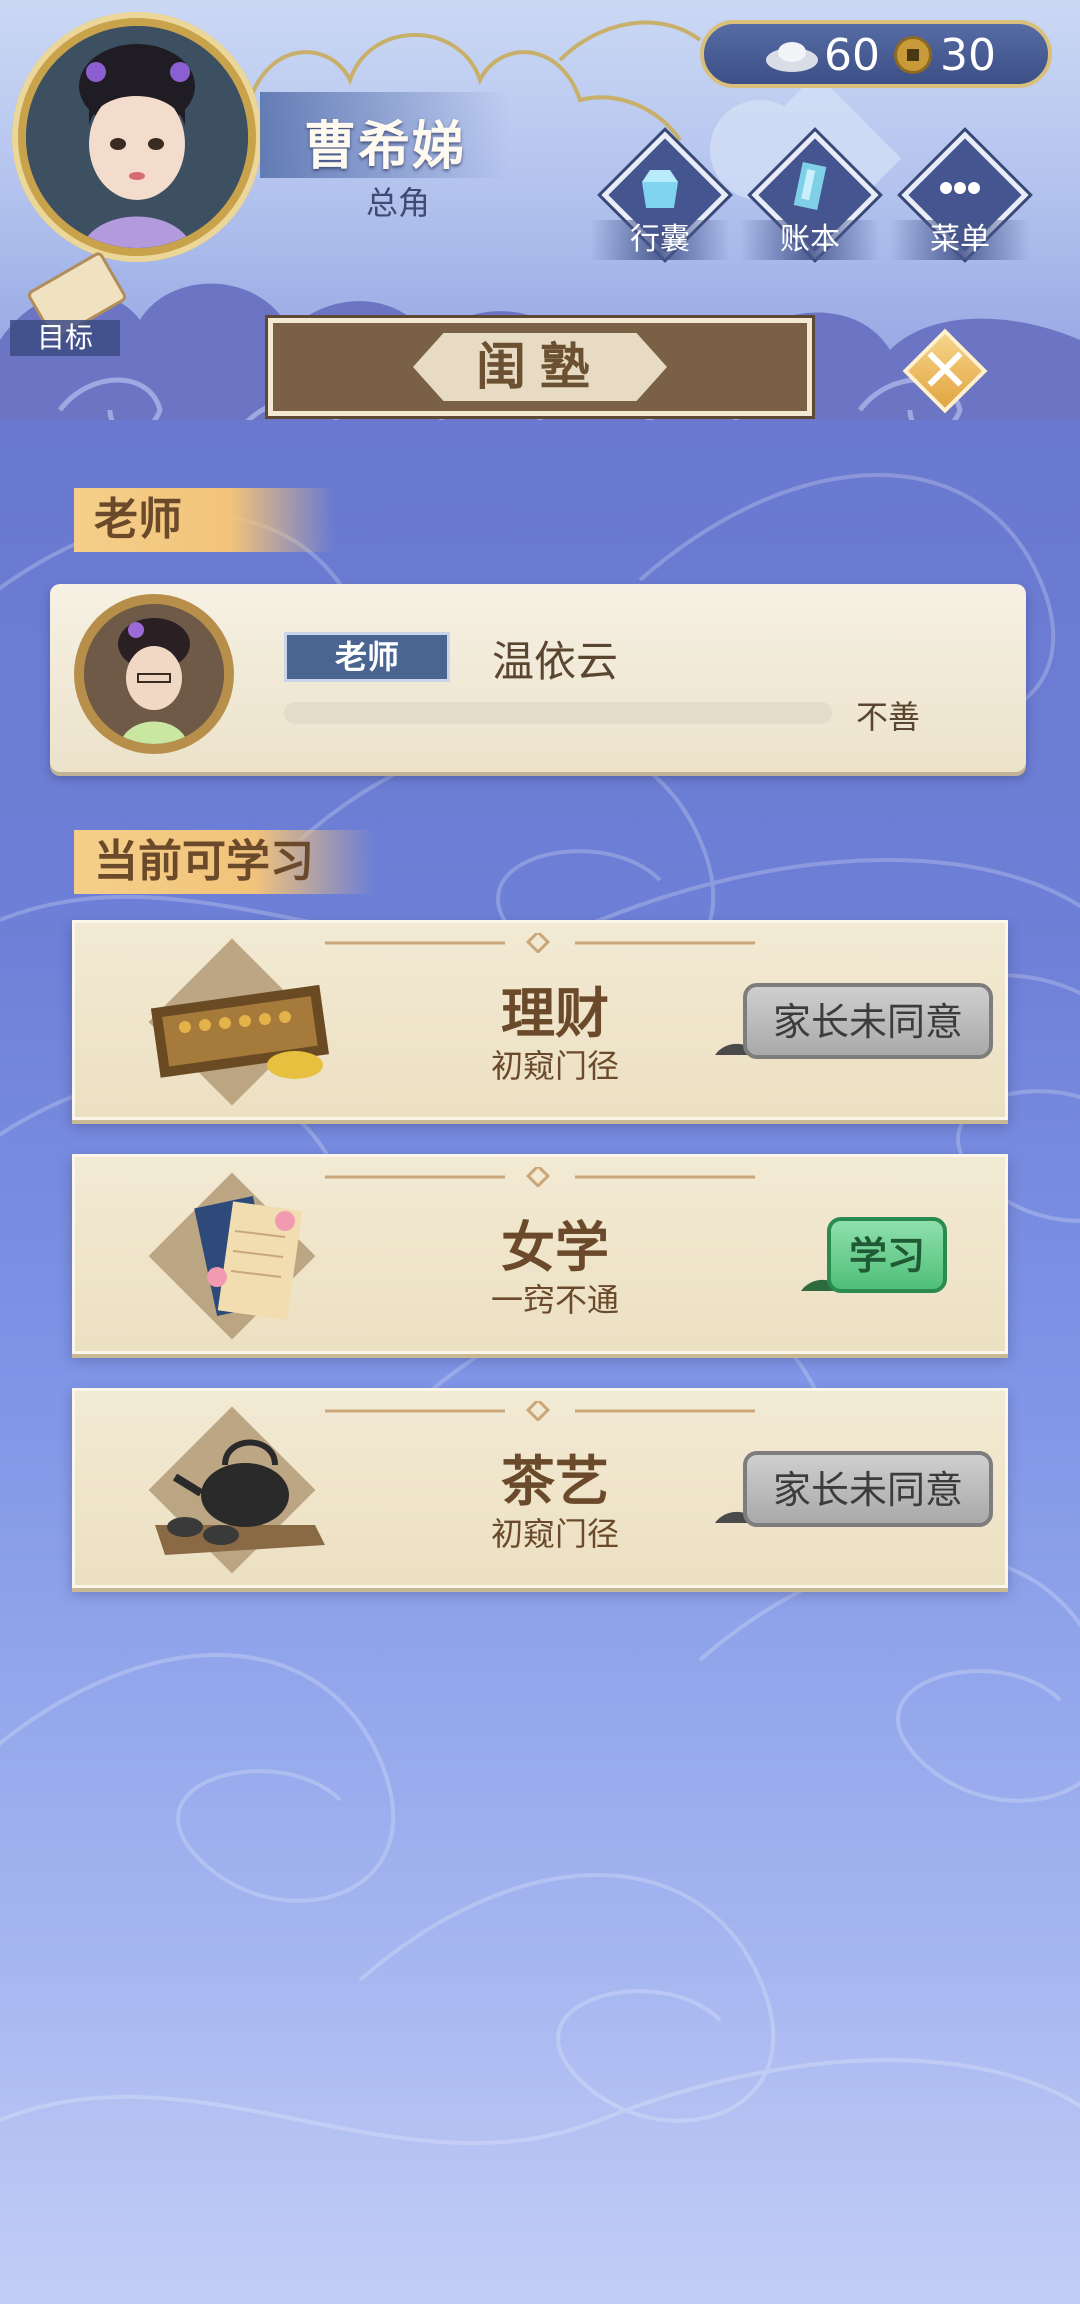 This screenshot has width=1080, height=2304. I want to click on teacher-name: 温依云, so click(555, 661).